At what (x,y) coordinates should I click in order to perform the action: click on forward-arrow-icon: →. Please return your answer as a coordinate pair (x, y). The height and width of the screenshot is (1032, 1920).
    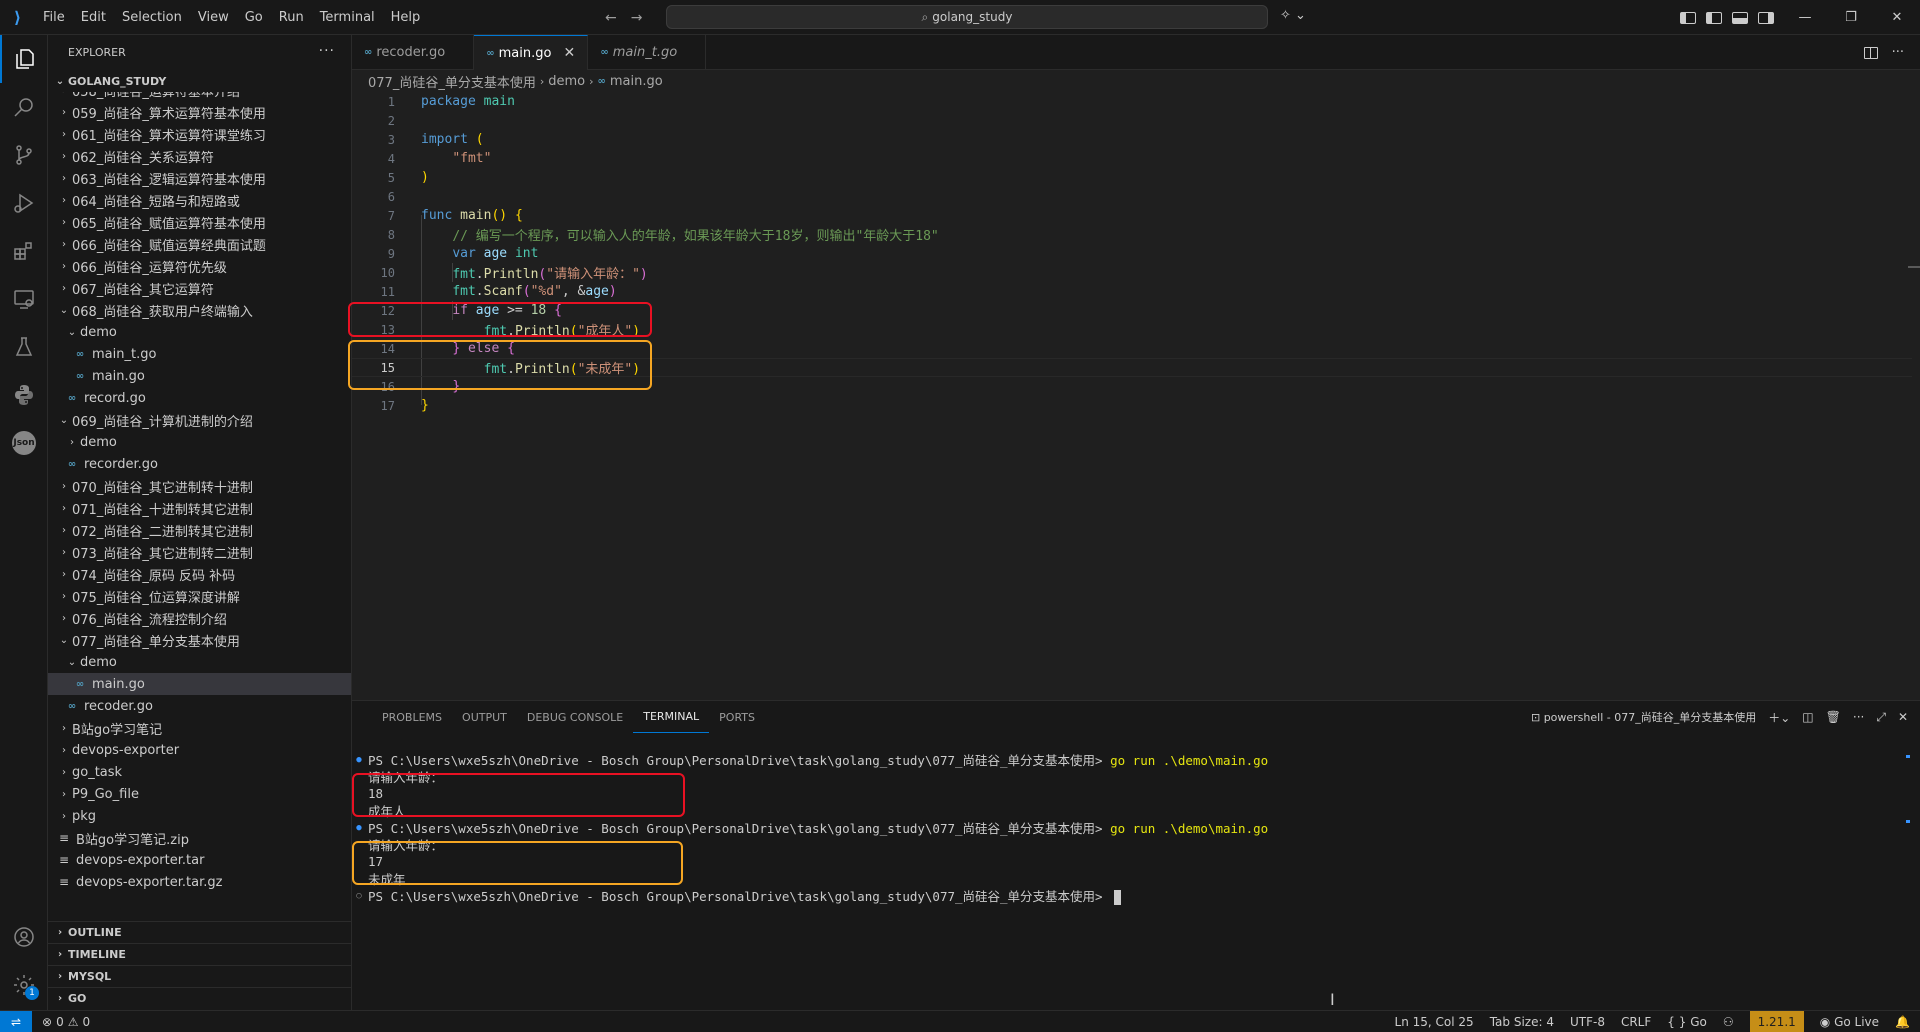
    Looking at the image, I should click on (637, 18).